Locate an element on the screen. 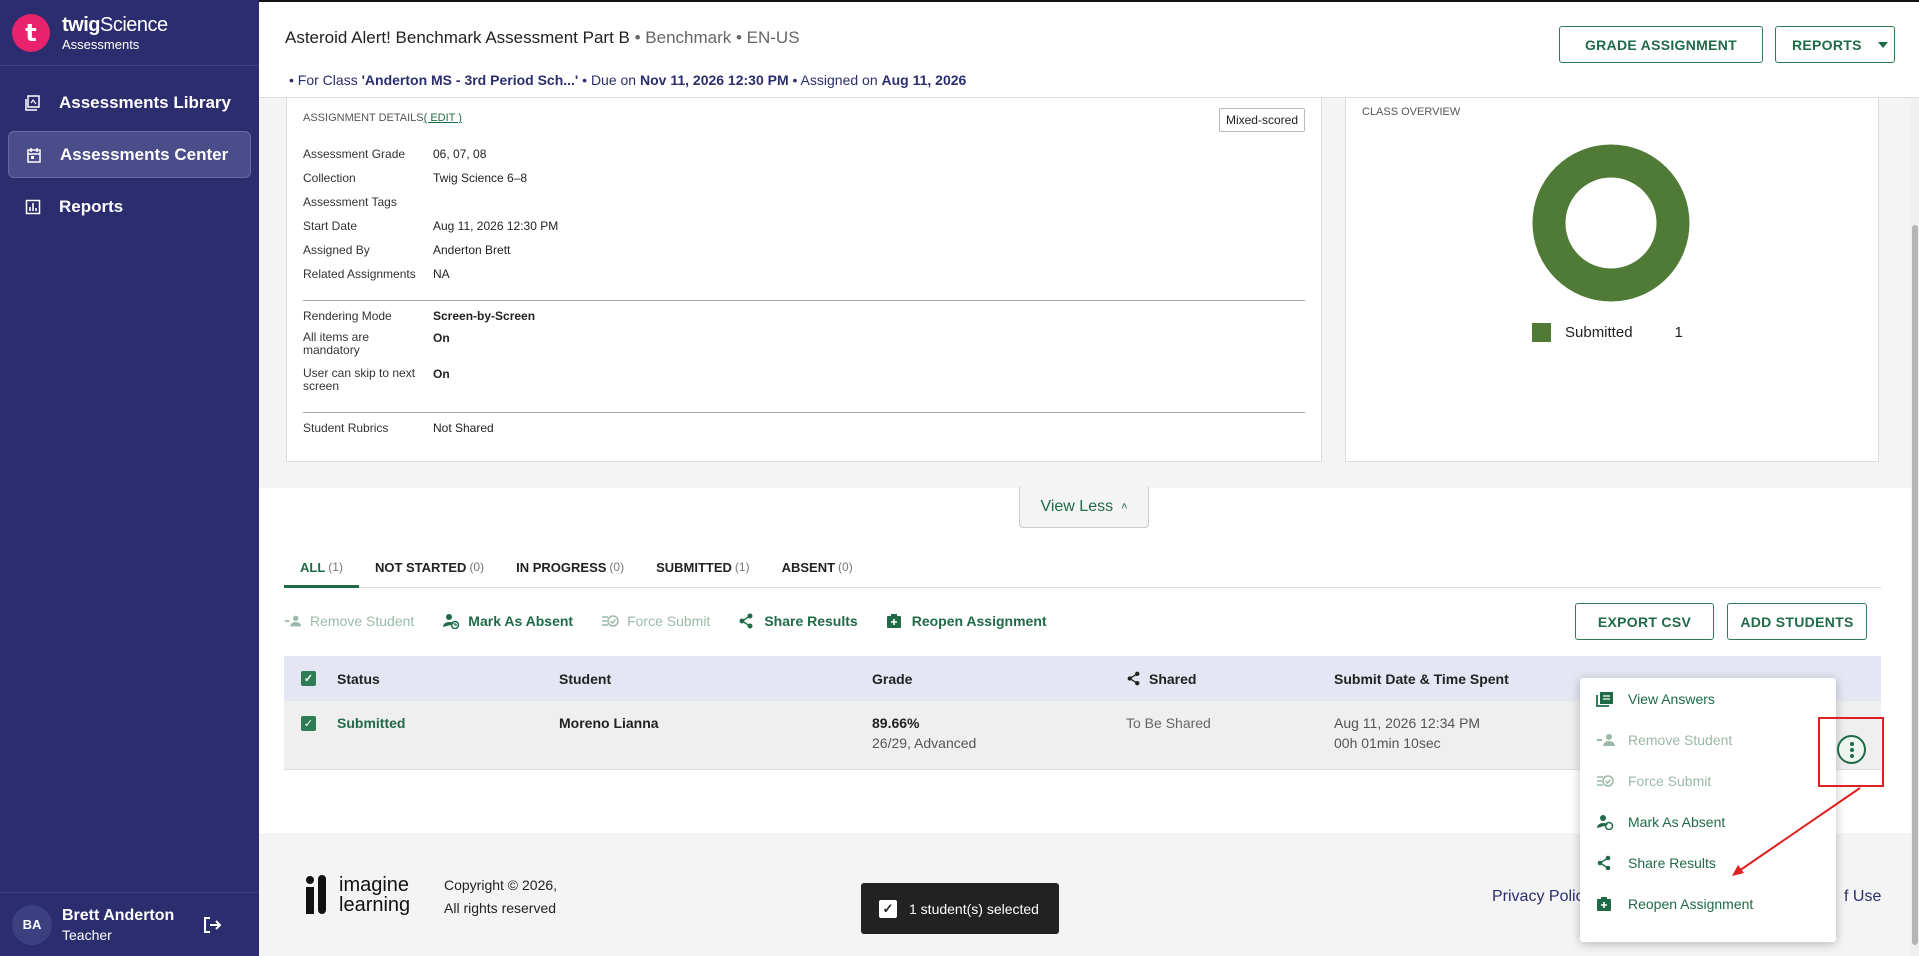  detail-label: Assessment Grade is located at coordinates (354, 154).